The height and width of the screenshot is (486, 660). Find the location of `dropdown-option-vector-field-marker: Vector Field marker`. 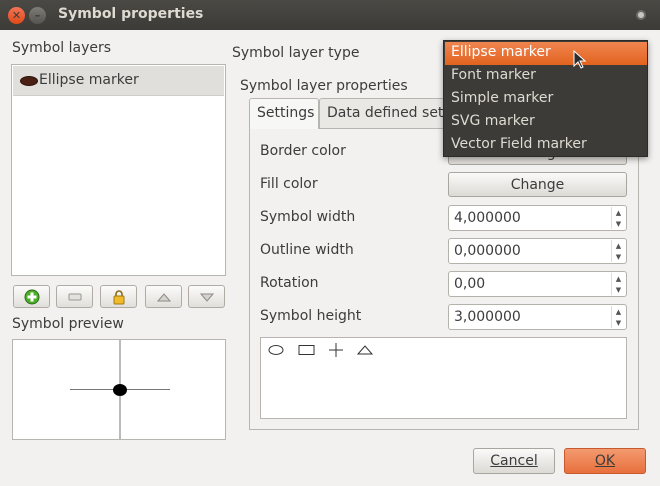

dropdown-option-vector-field-marker: Vector Field marker is located at coordinates (546, 145).